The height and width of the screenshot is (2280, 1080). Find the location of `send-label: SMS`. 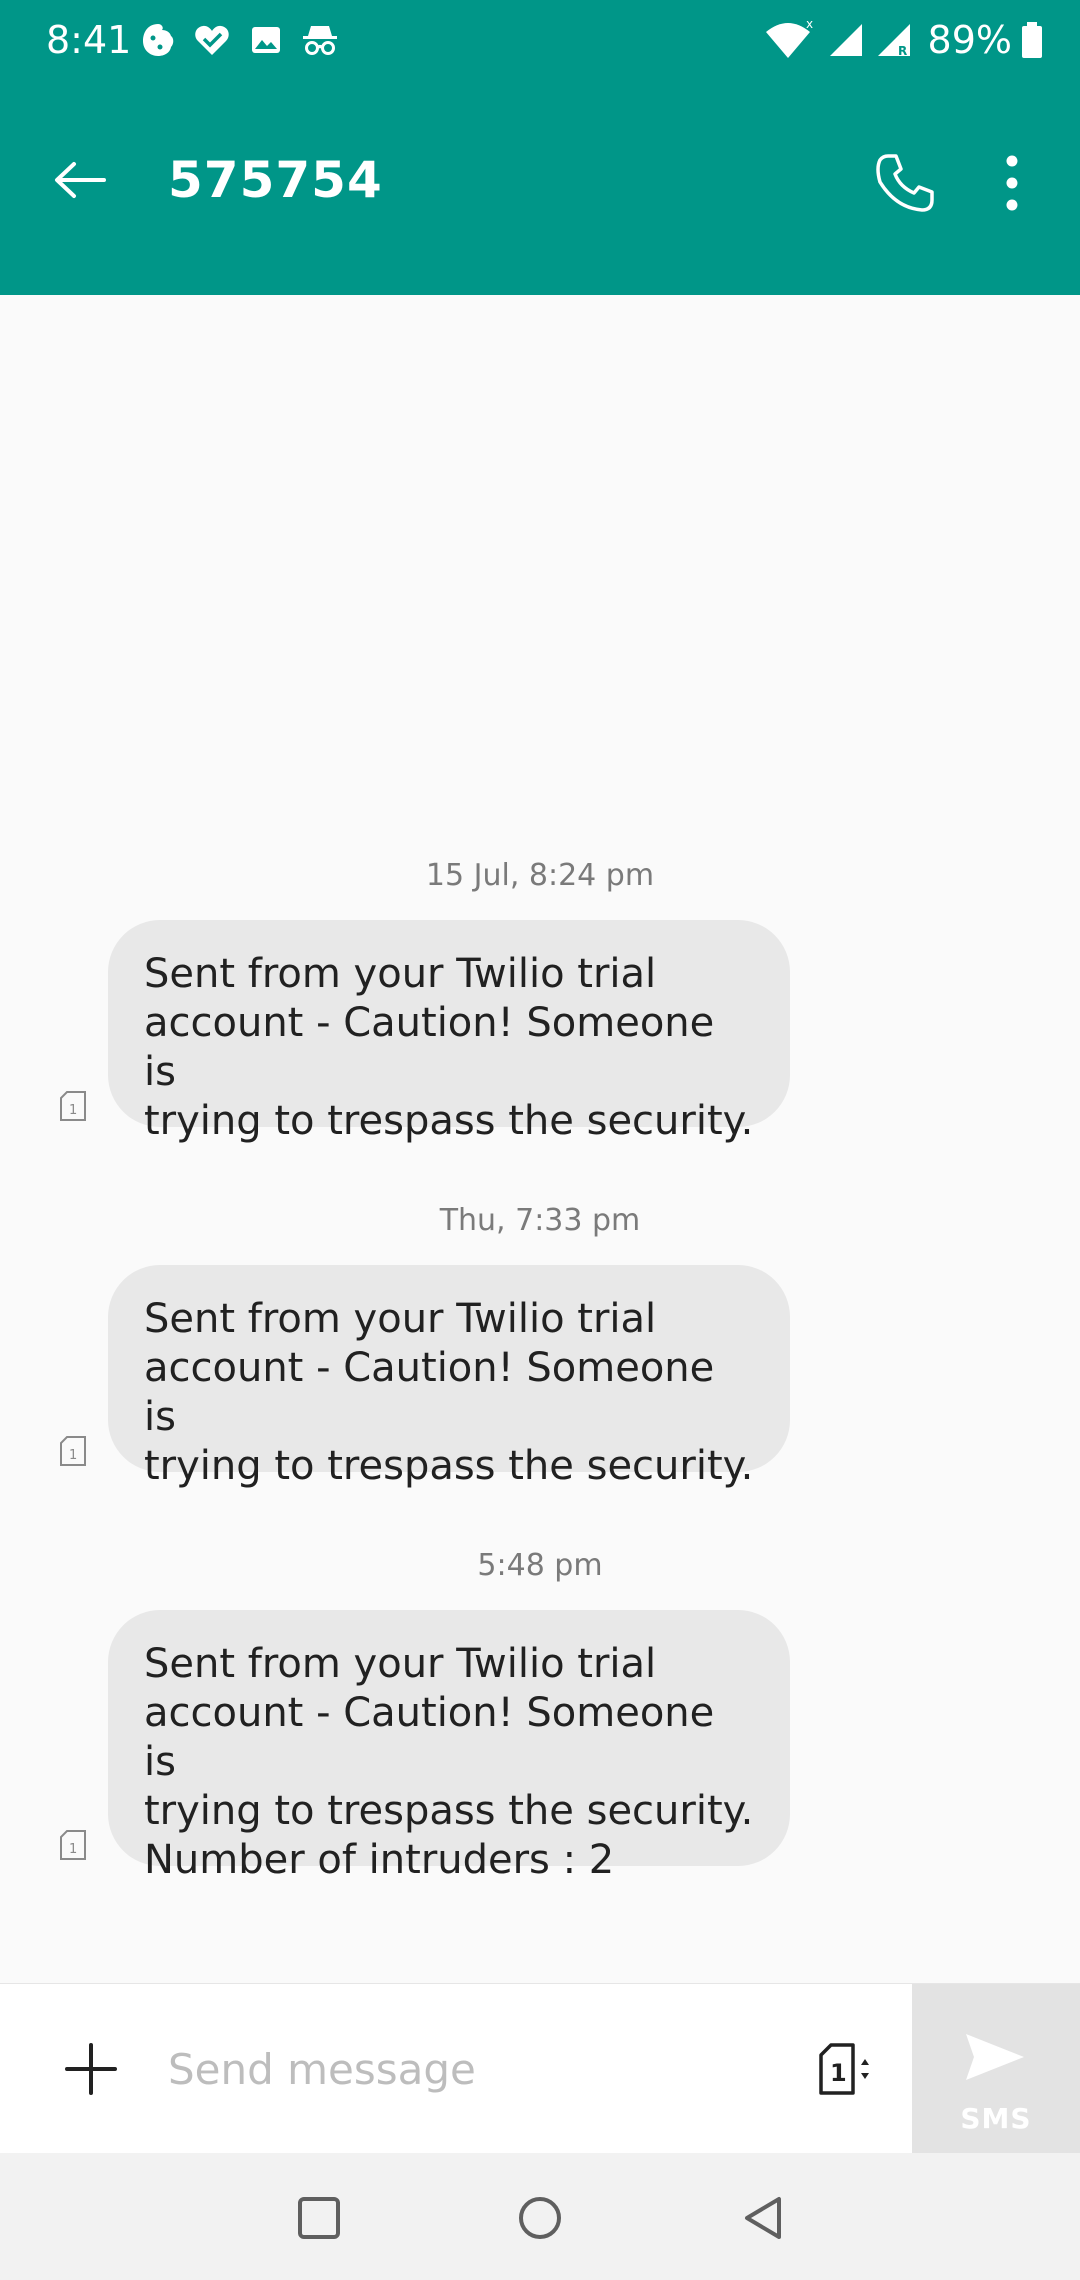

send-label: SMS is located at coordinates (996, 2118).